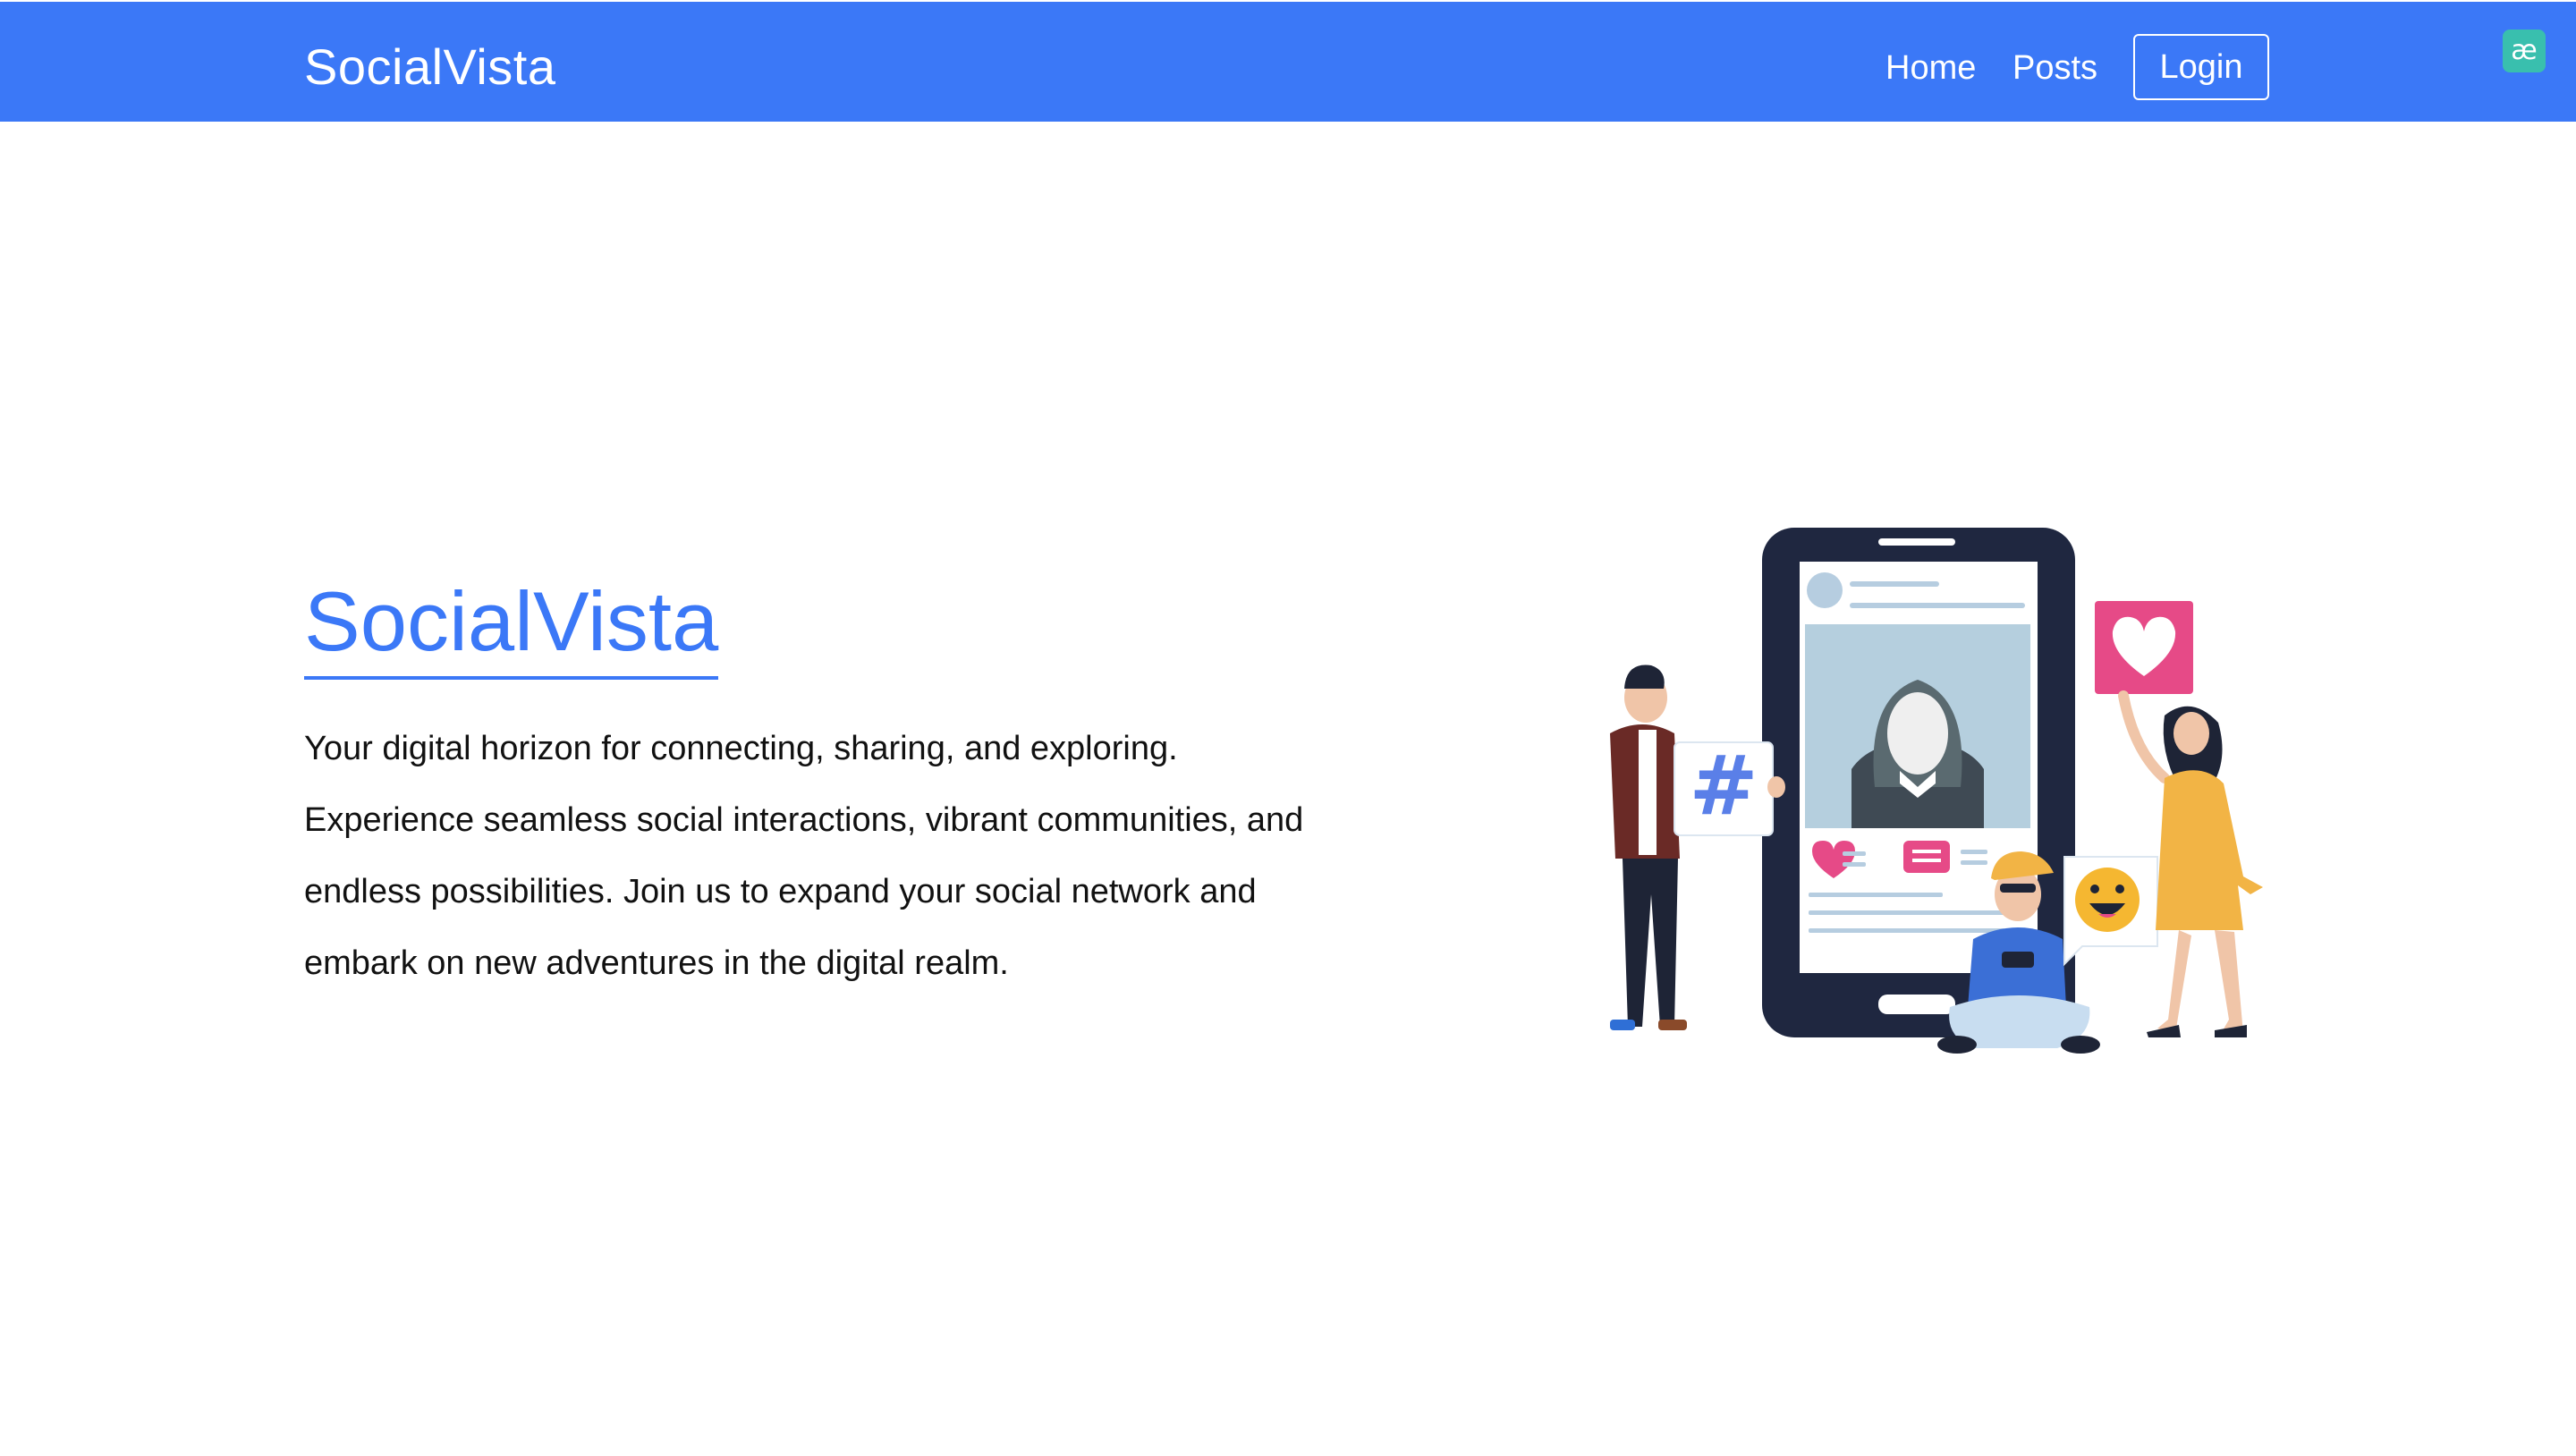 This screenshot has height=1456, width=2576. What do you see at coordinates (1697, 847) in the screenshot?
I see `man-with-hashtag-icon: #` at bounding box center [1697, 847].